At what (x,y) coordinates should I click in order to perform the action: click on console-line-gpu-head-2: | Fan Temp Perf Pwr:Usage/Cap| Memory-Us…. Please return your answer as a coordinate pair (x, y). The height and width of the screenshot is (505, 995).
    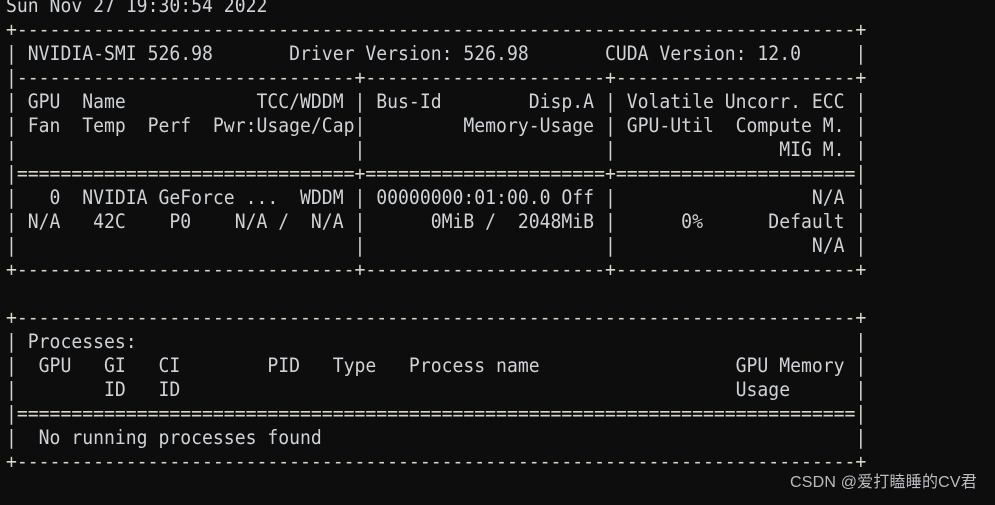
    Looking at the image, I should click on (436, 125).